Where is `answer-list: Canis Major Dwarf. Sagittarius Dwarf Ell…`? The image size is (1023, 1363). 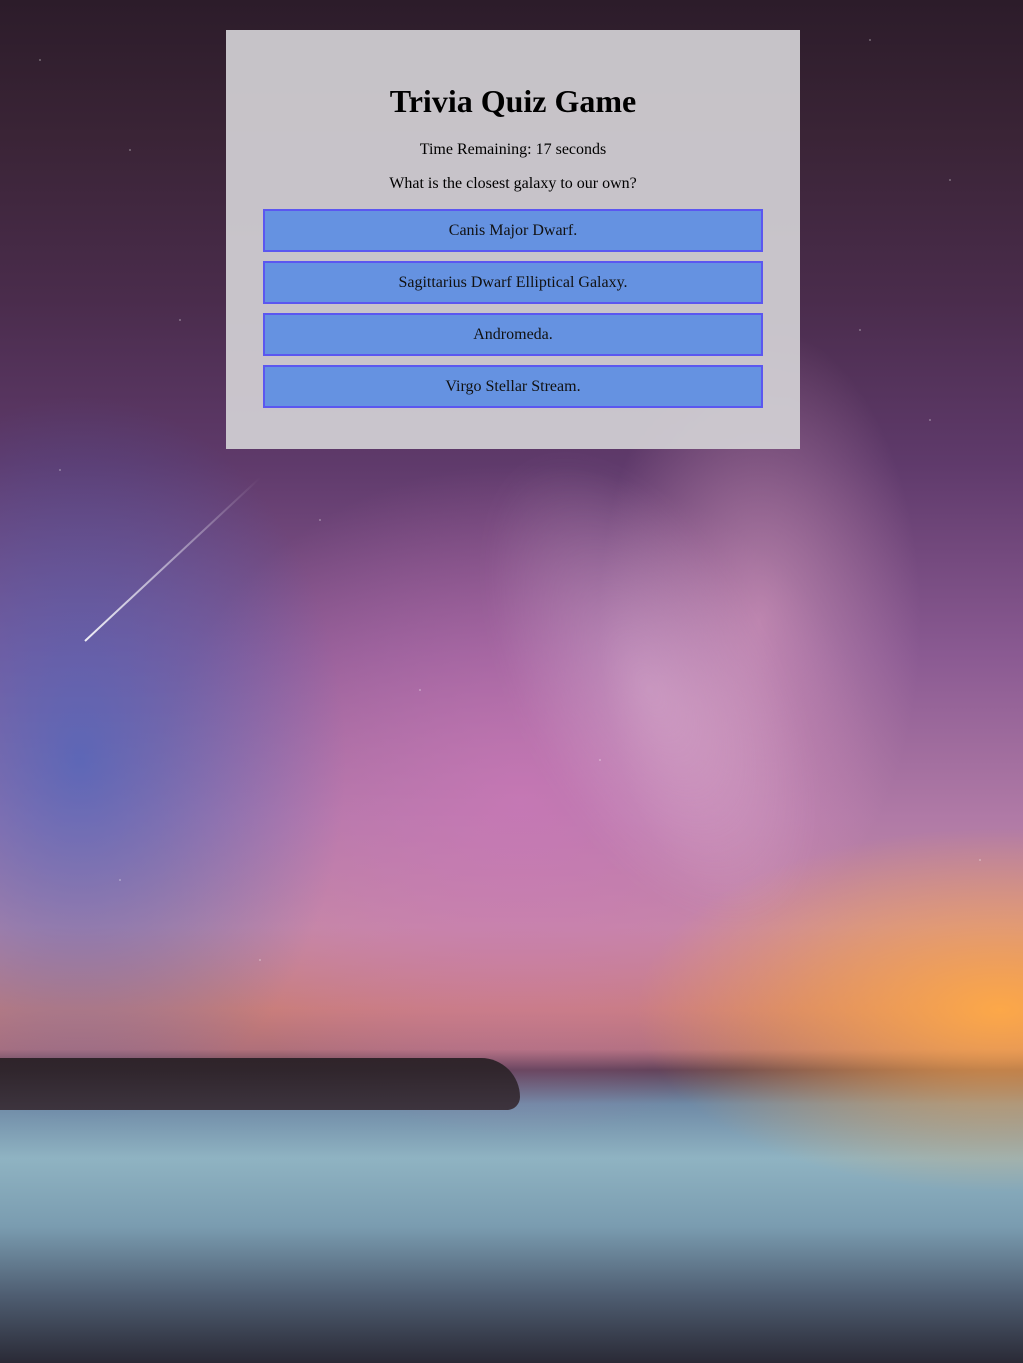
answer-list: Canis Major Dwarf. Sagittarius Dwarf Ell… is located at coordinates (513, 313).